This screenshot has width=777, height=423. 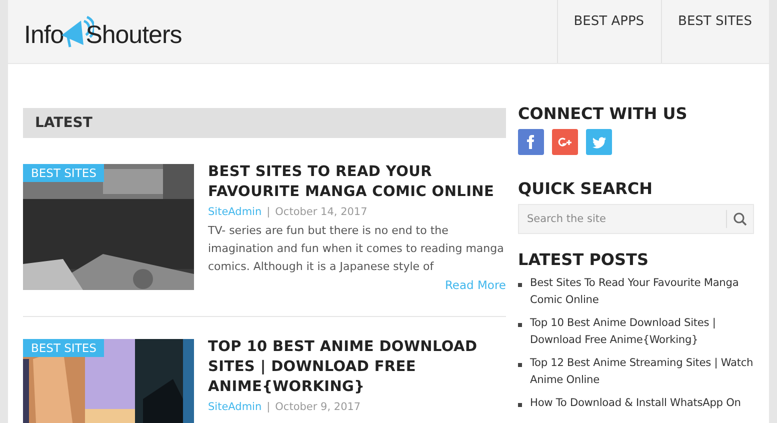 I want to click on facebook-icon, so click(x=530, y=142).